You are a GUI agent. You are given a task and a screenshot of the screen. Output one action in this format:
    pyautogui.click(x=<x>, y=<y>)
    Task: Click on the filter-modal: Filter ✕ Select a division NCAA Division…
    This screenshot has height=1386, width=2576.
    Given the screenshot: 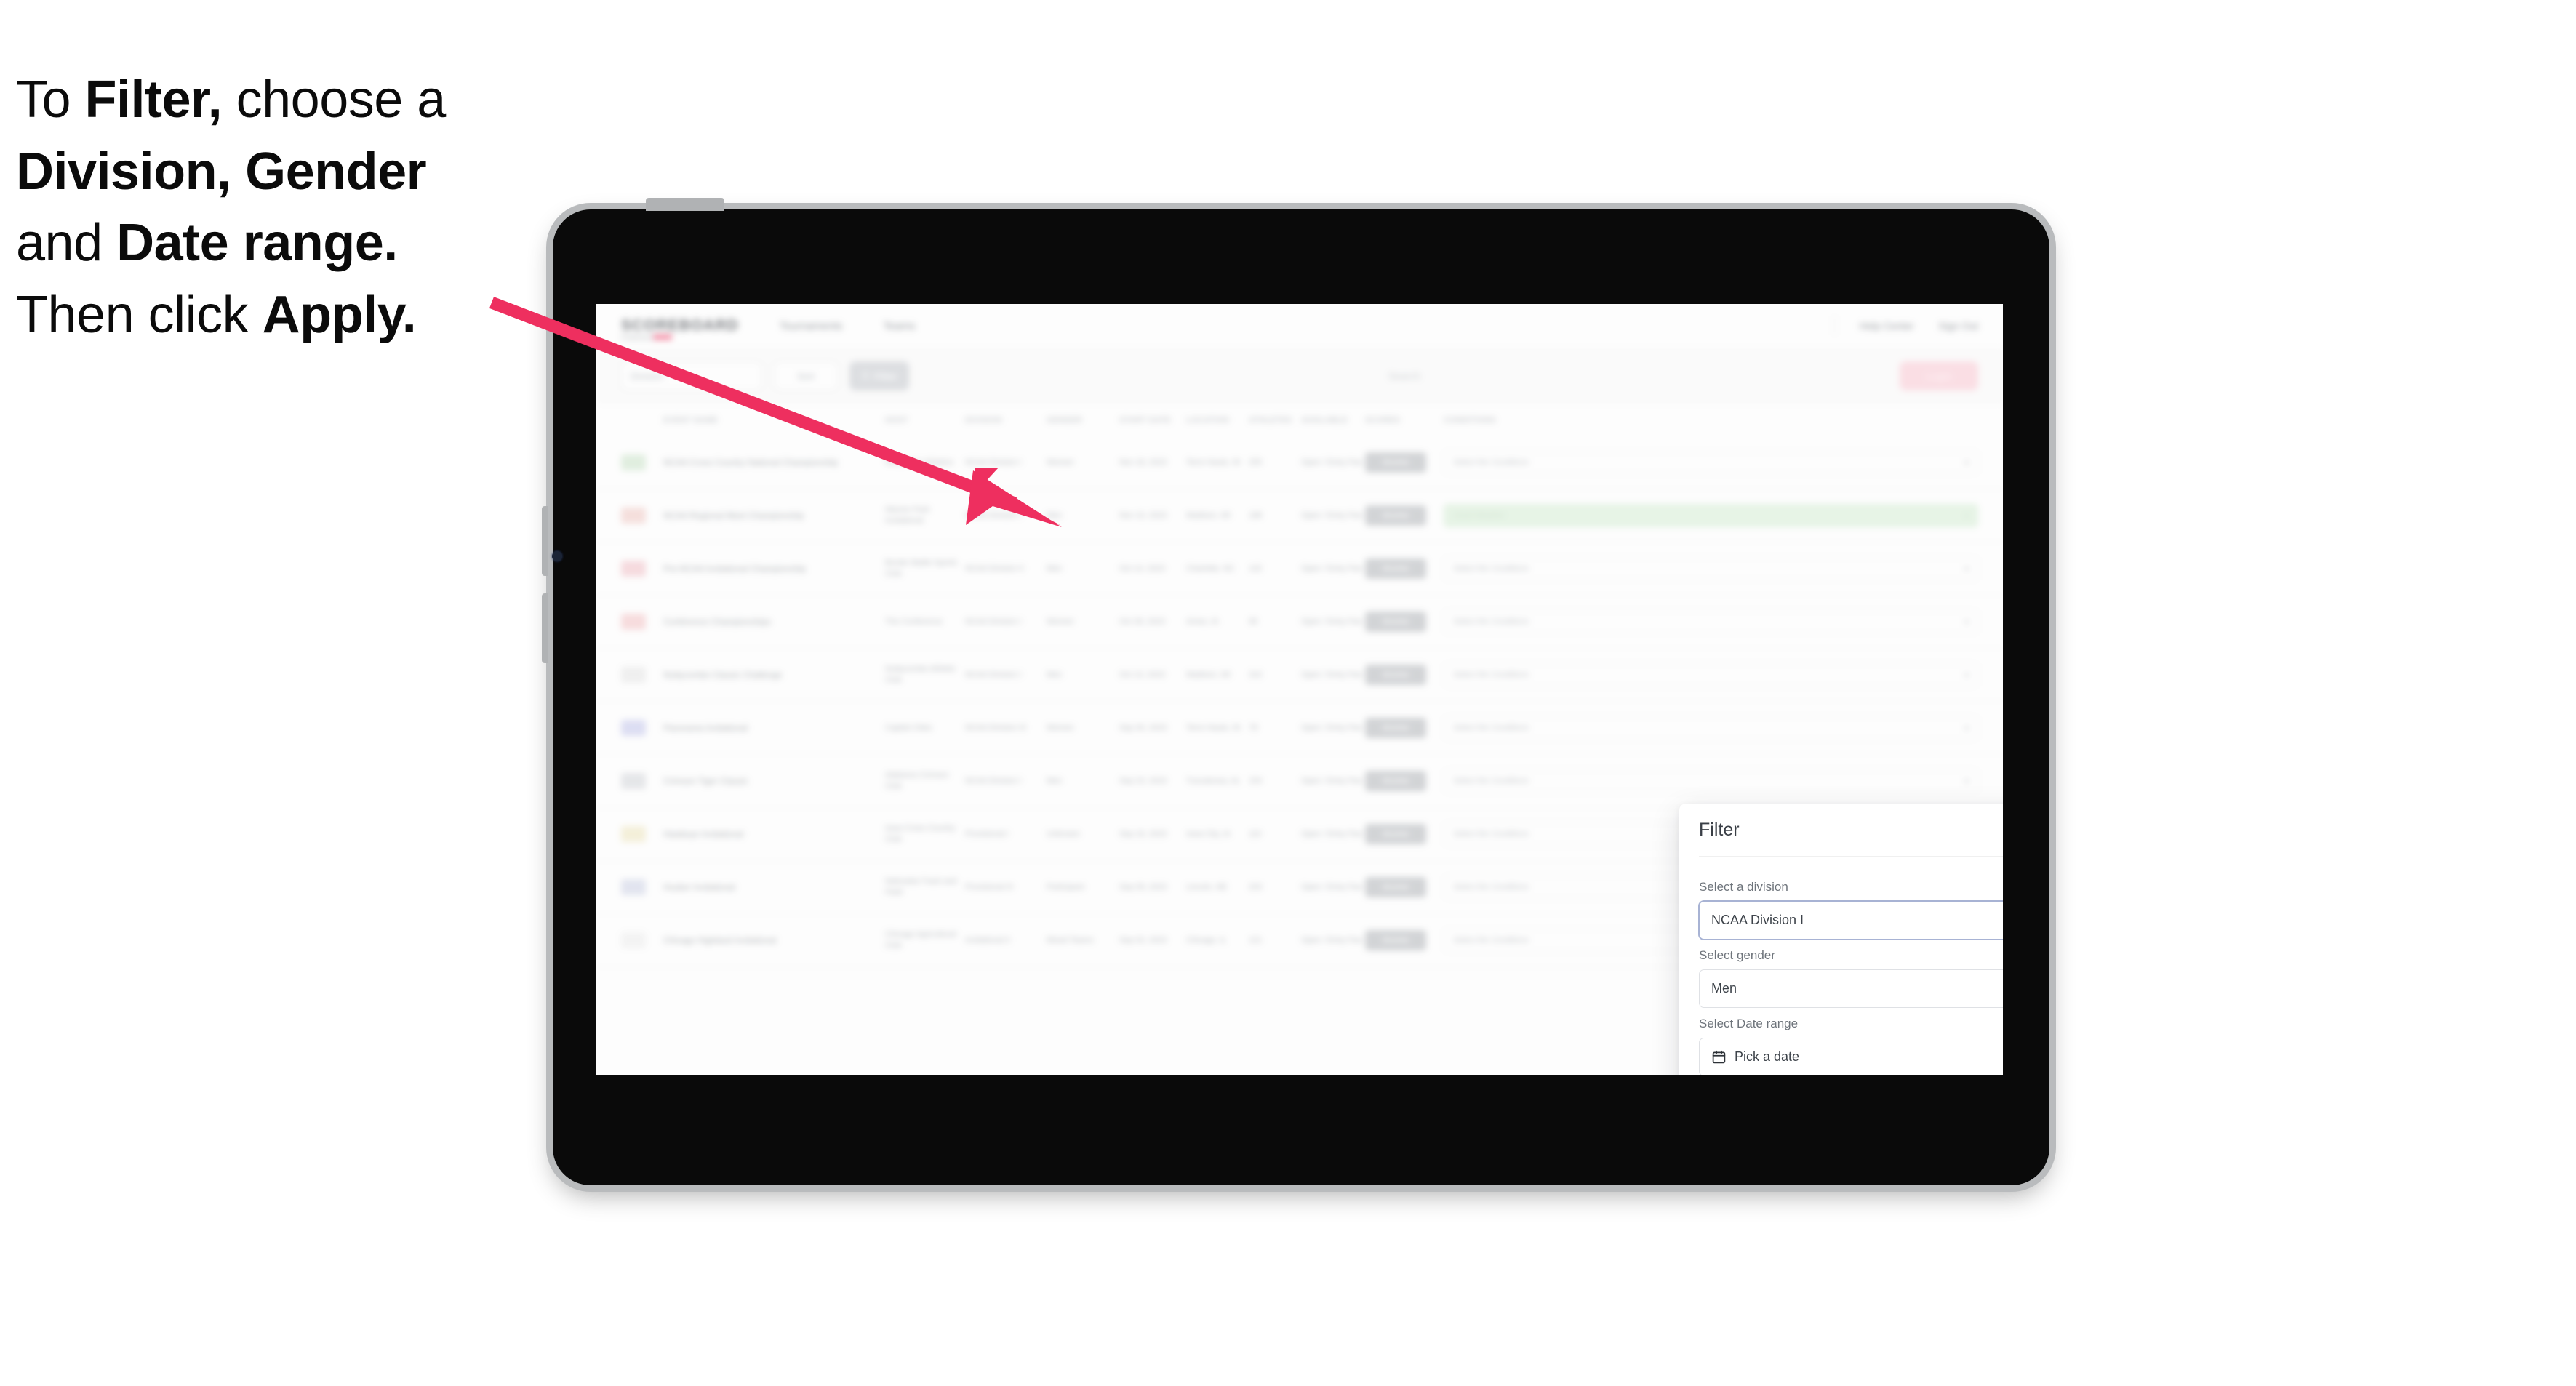 What is the action you would take?
    pyautogui.click(x=1841, y=940)
    